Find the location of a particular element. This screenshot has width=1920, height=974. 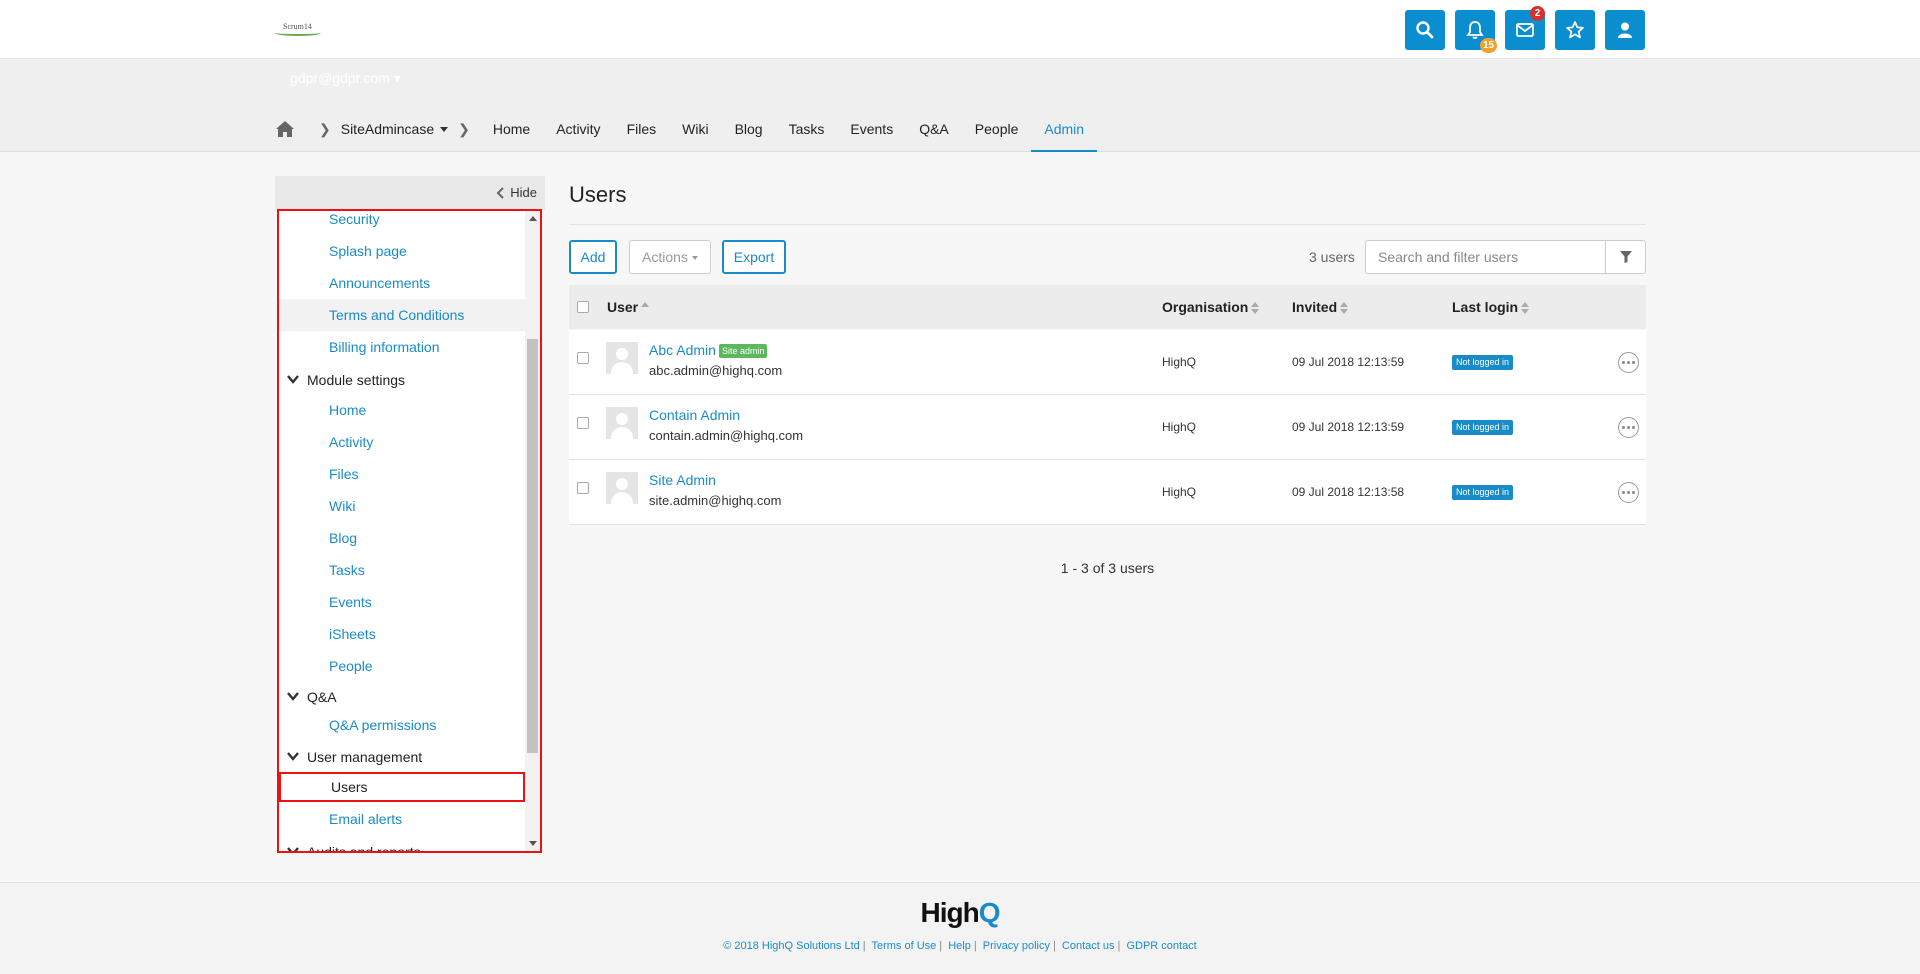

group-label: Module settings is located at coordinates (356, 380).